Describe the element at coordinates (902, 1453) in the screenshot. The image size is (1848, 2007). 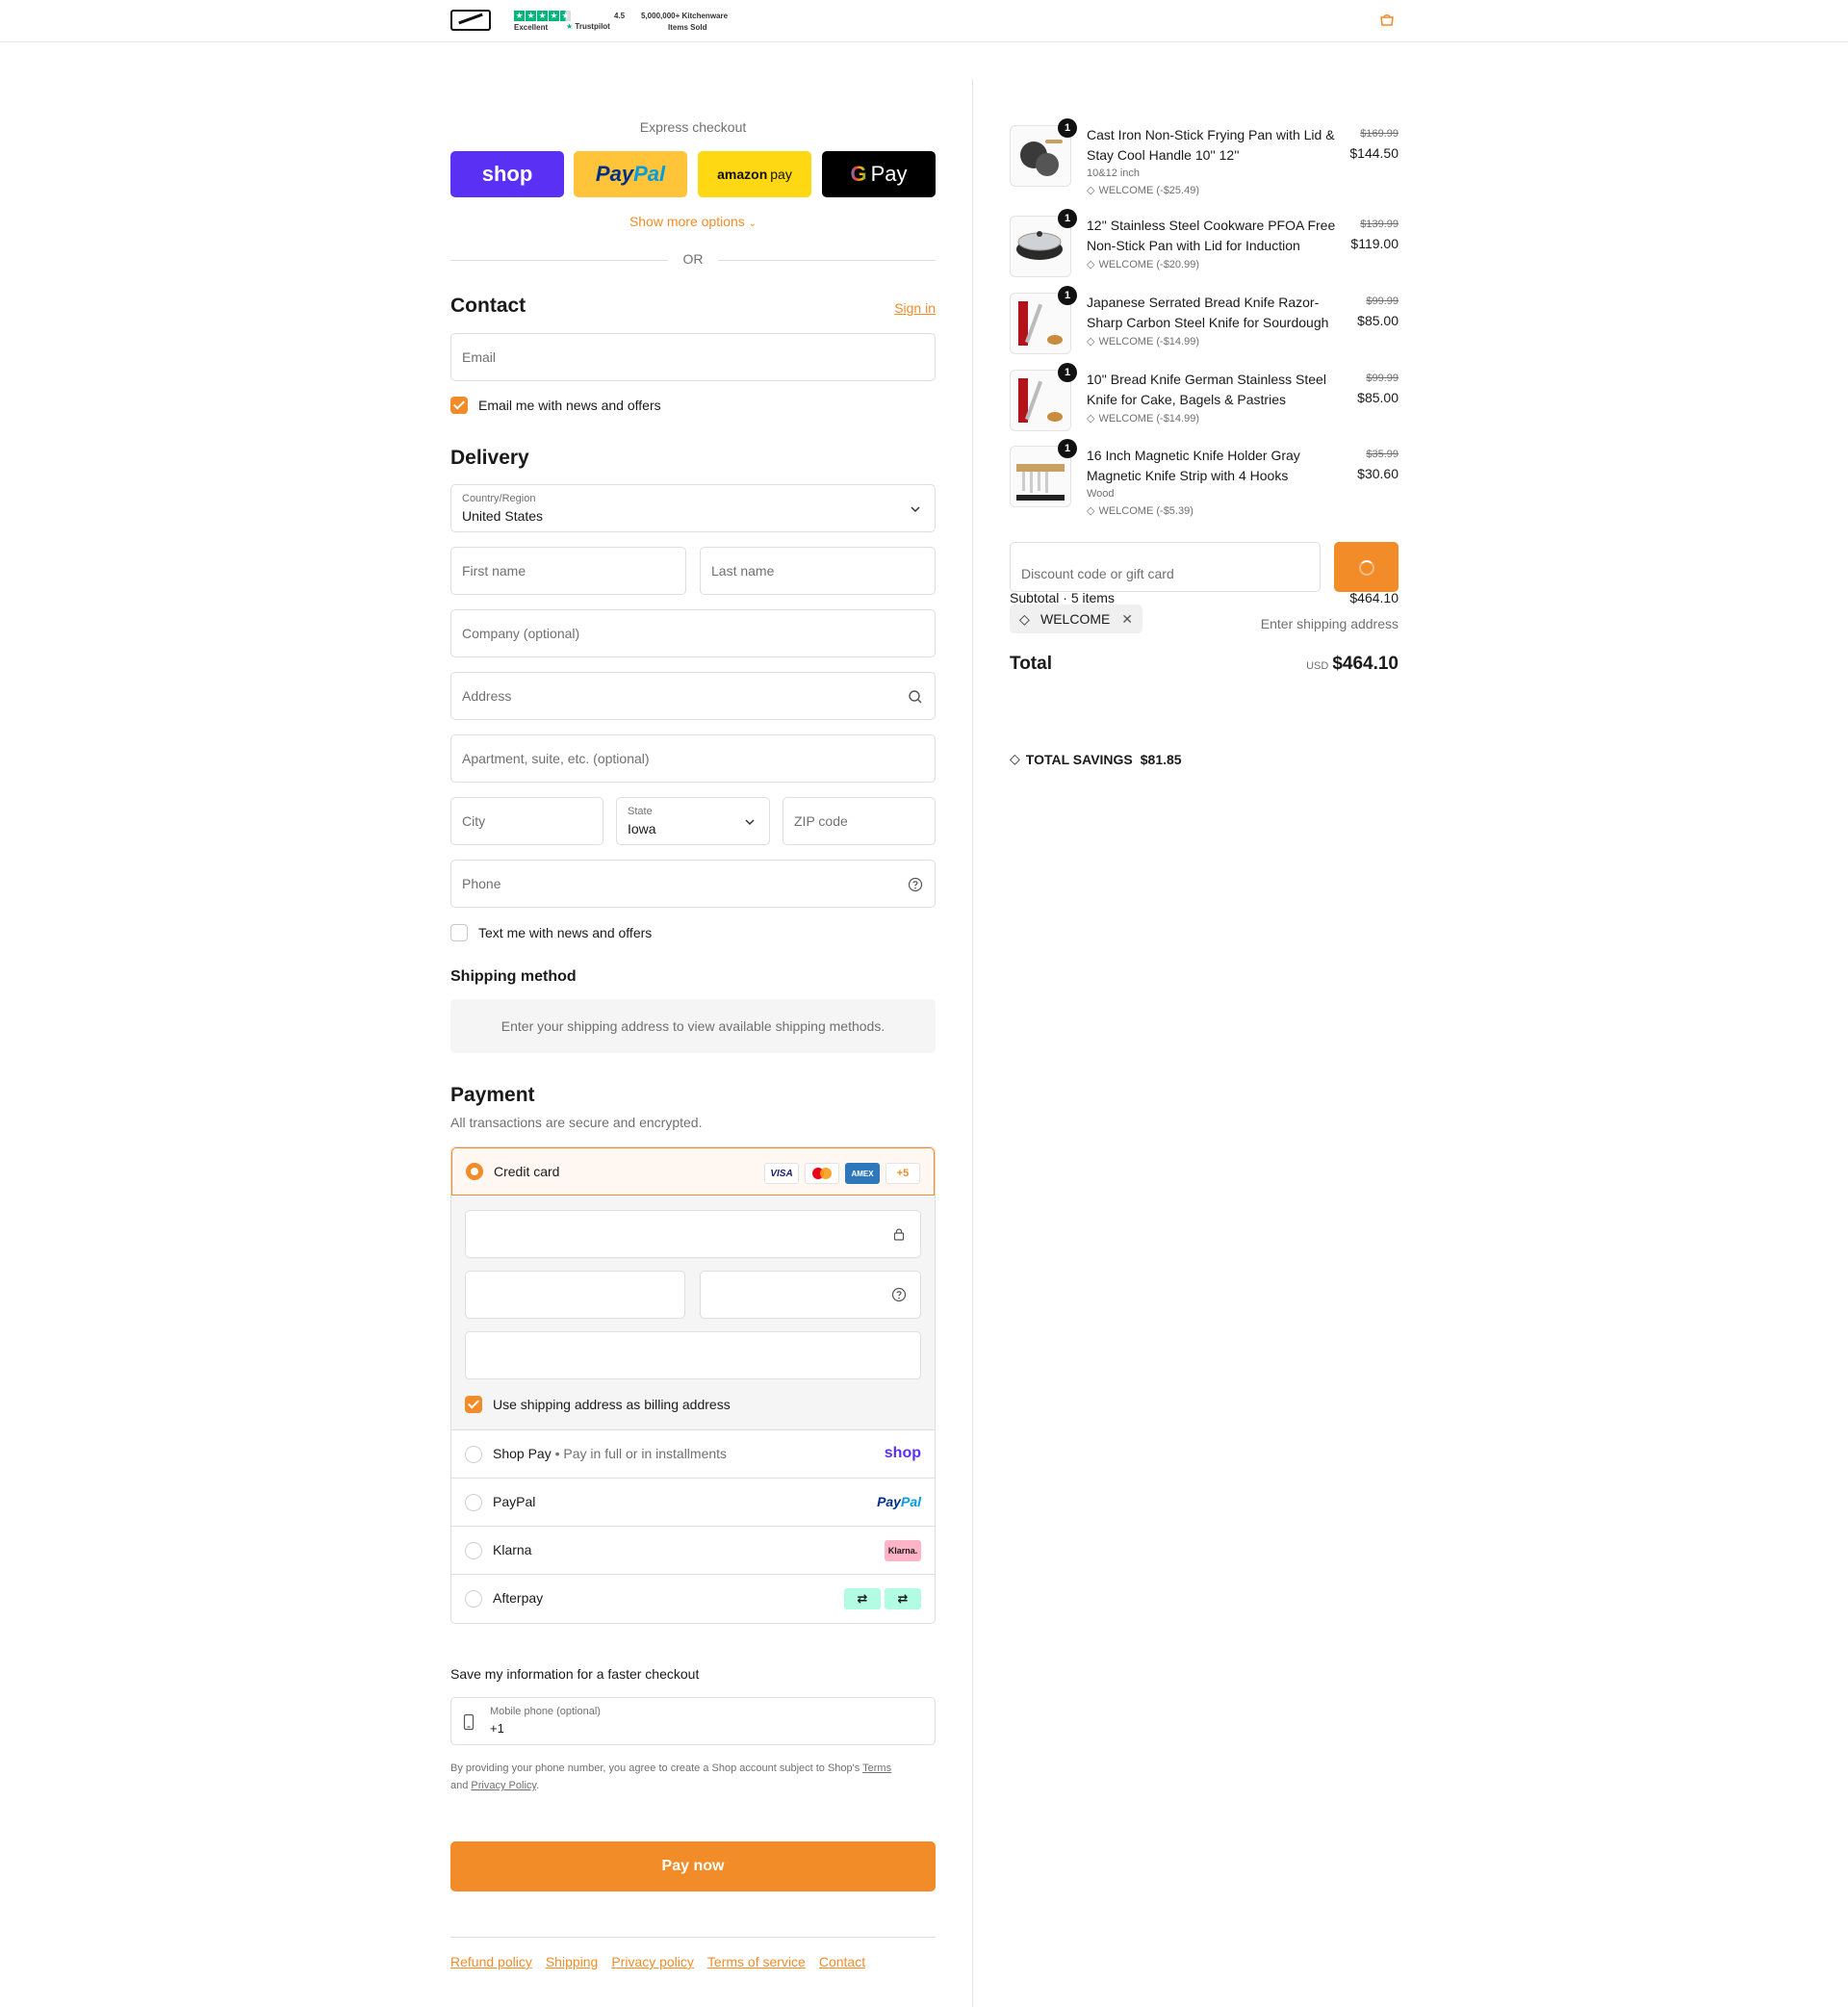
I see `shop-pay-logo: shop` at that location.